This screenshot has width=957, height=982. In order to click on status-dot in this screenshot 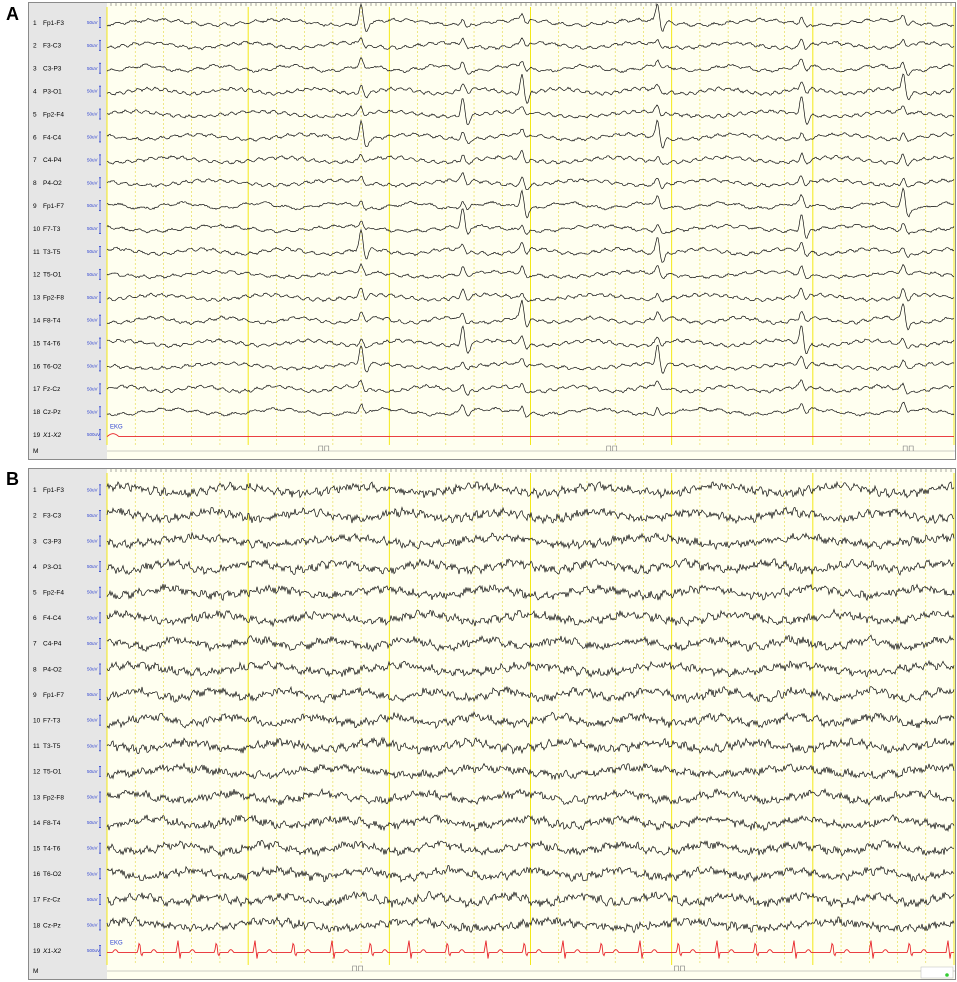, I will do `click(947, 975)`.